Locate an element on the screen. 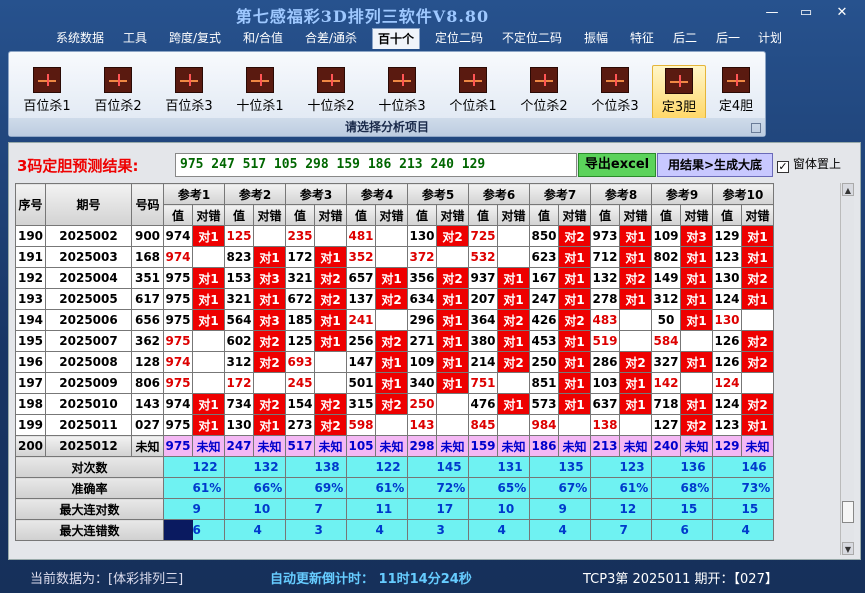 The image size is (865, 593). ref-value: 984 is located at coordinates (544, 425).